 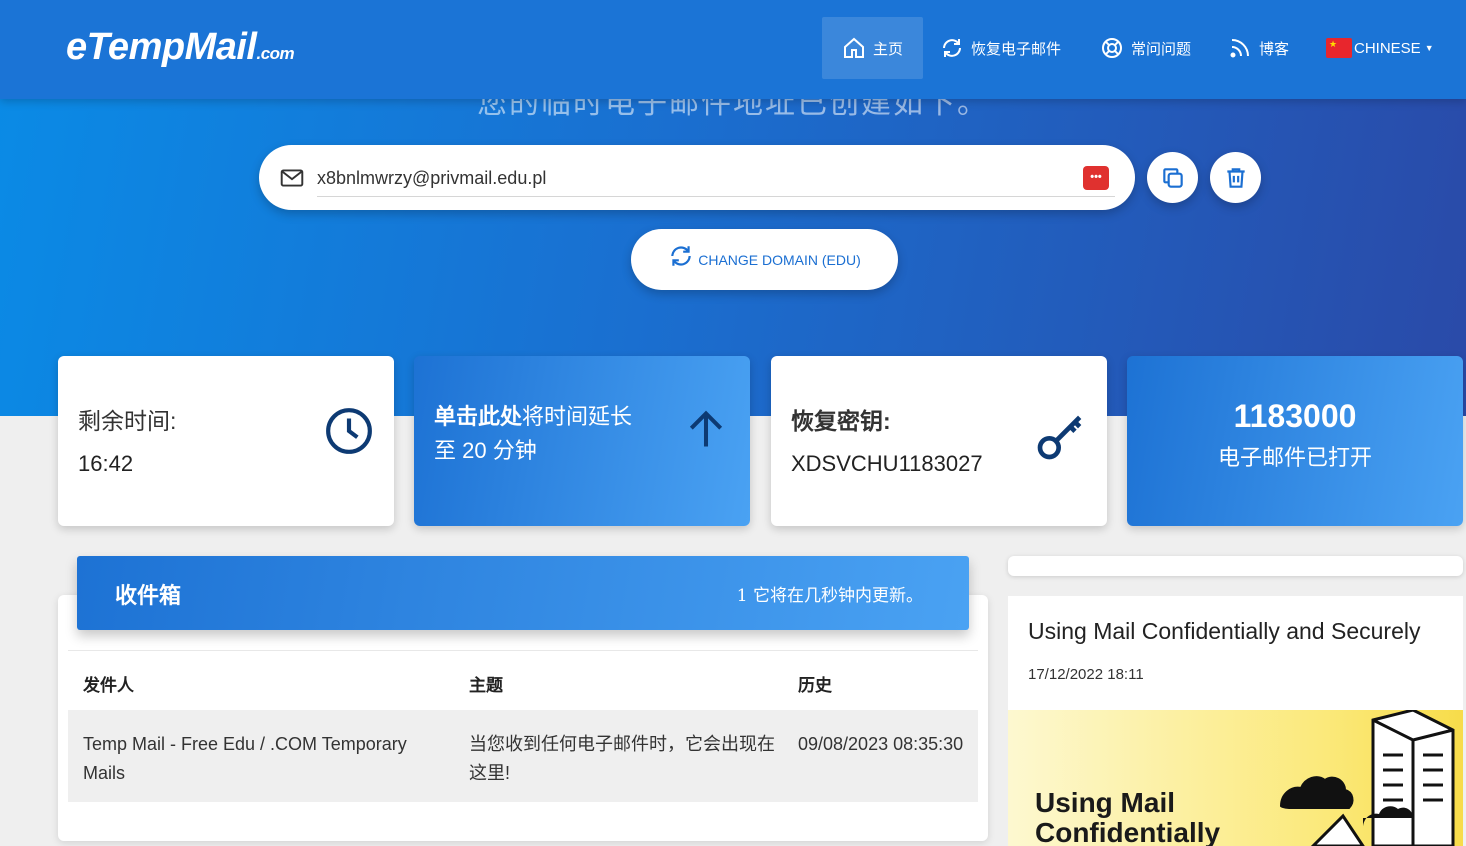 I want to click on trash-icon, so click(x=1235, y=177).